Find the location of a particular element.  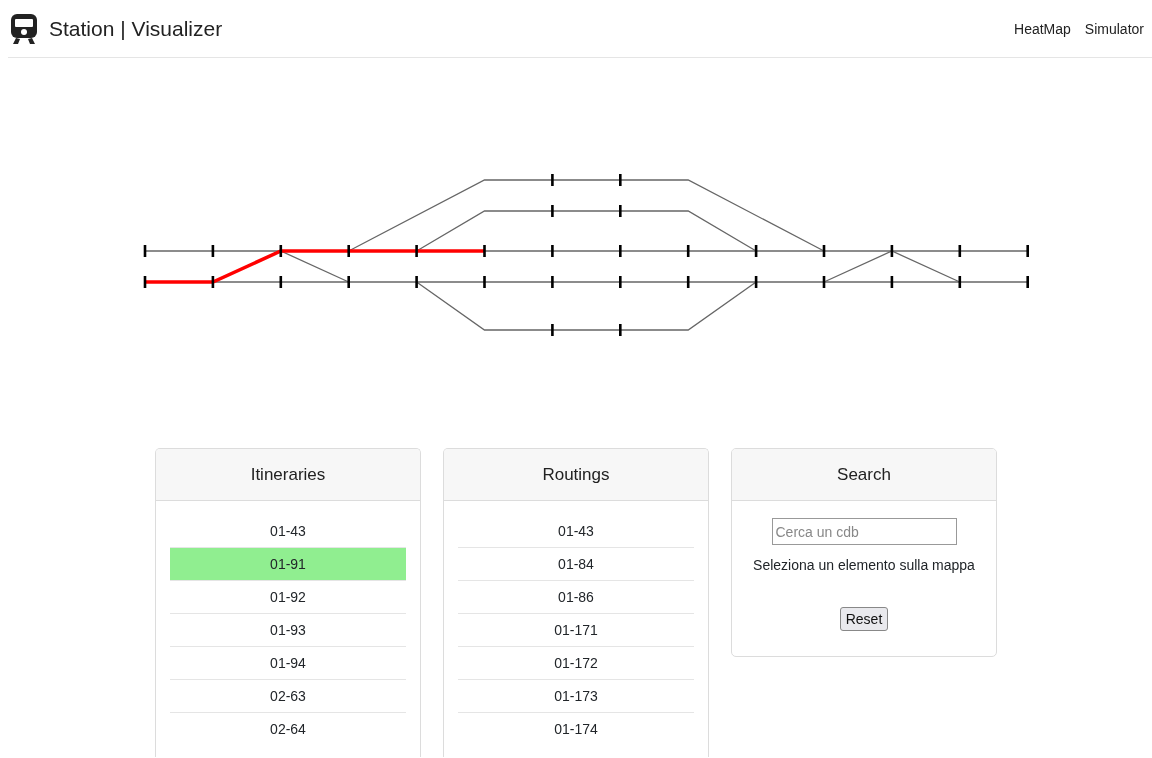

list-item: 01-94 is located at coordinates (288, 663).